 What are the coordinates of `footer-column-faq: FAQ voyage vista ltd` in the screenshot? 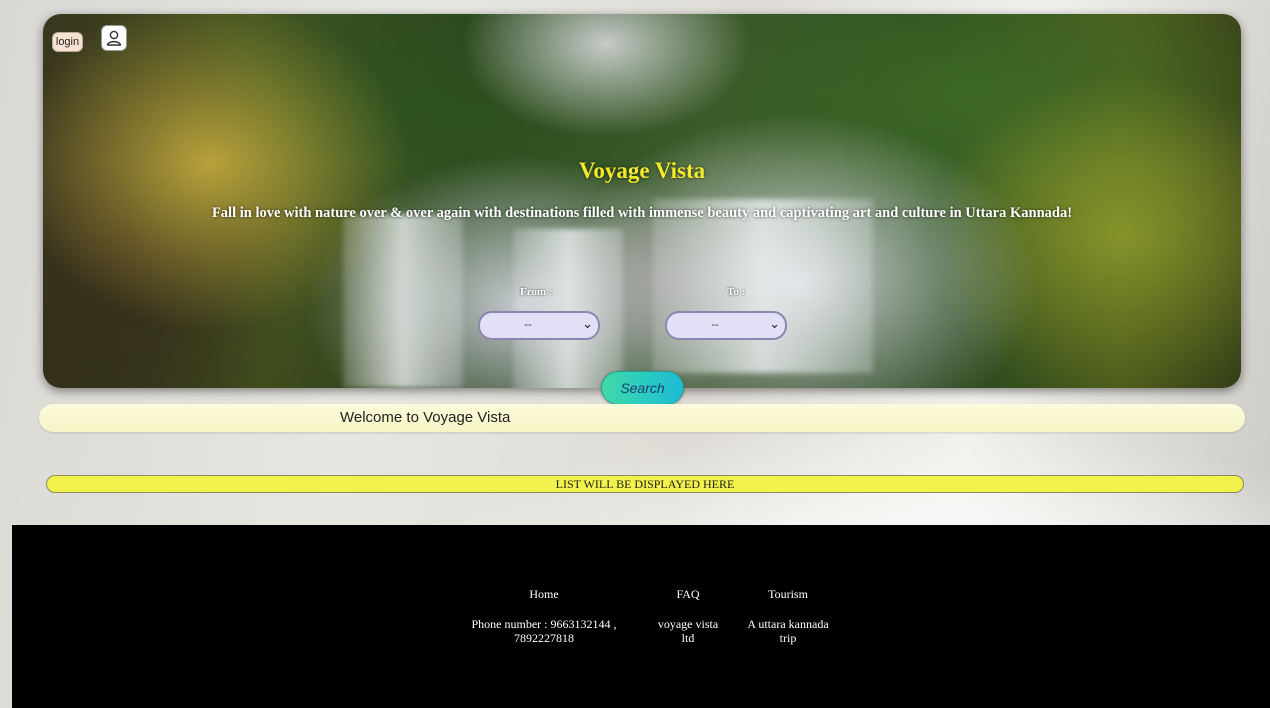 It's located at (688, 616).